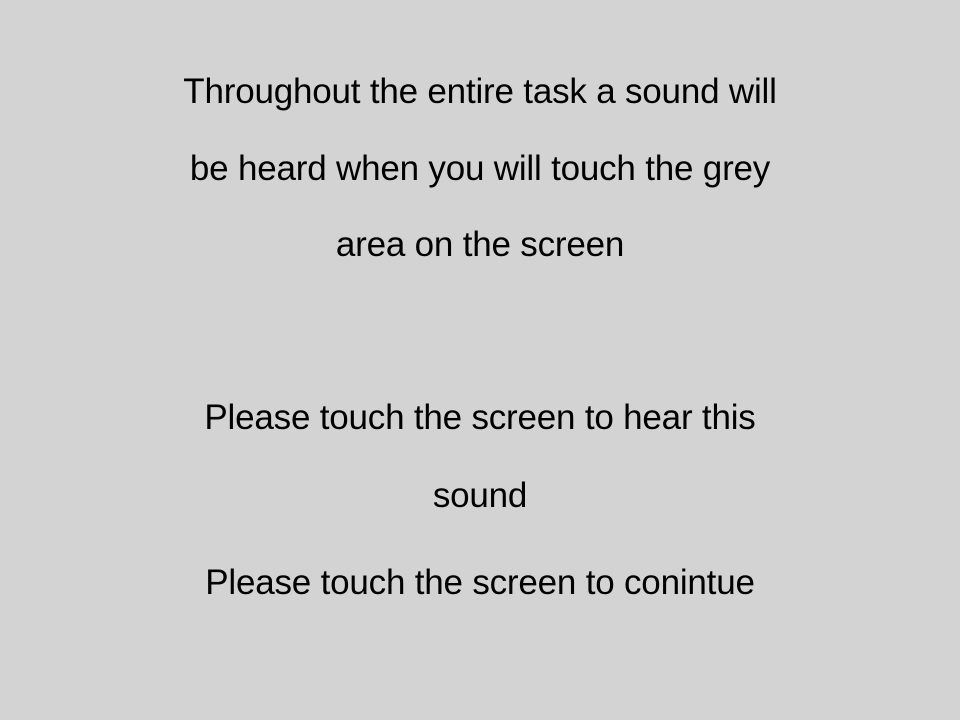  Describe the element at coordinates (480, 495) in the screenshot. I see `hear-sound-prompt-line-2: sound` at that location.